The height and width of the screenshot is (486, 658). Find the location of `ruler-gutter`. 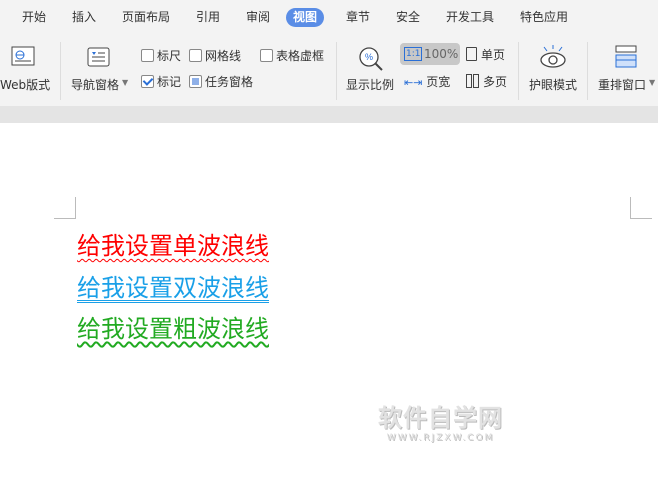

ruler-gutter is located at coordinates (329, 114).